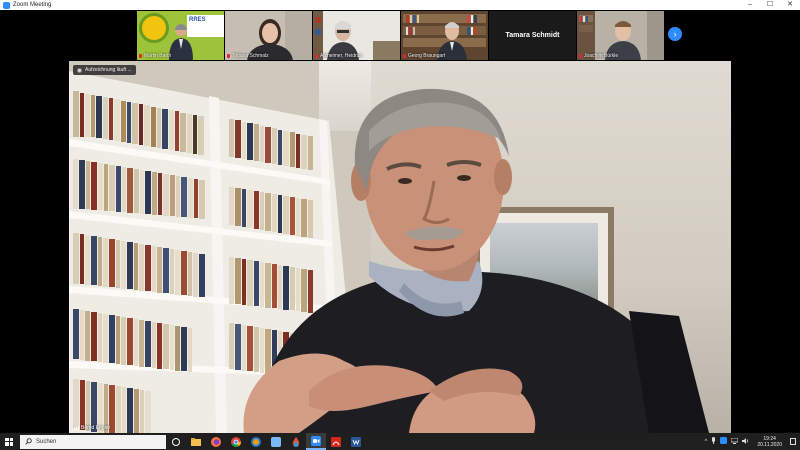  I want to click on taskbar-app-word, so click(356, 441).